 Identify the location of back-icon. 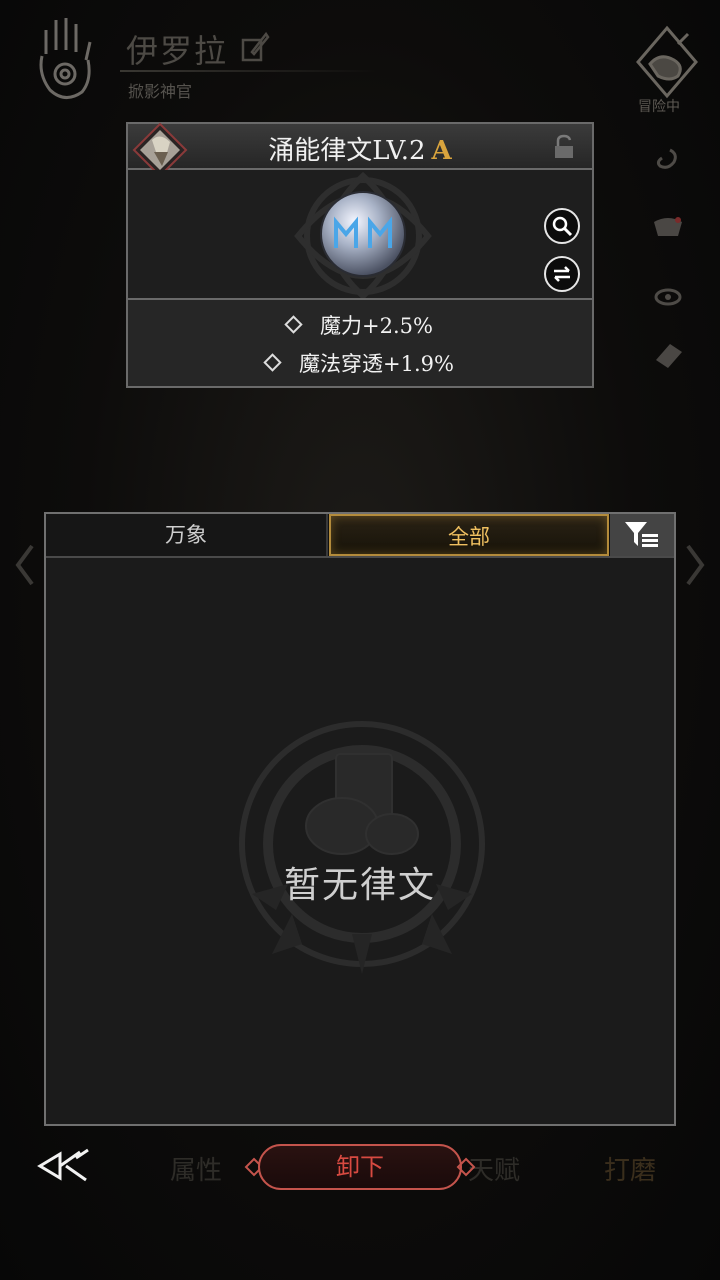
(64, 1166).